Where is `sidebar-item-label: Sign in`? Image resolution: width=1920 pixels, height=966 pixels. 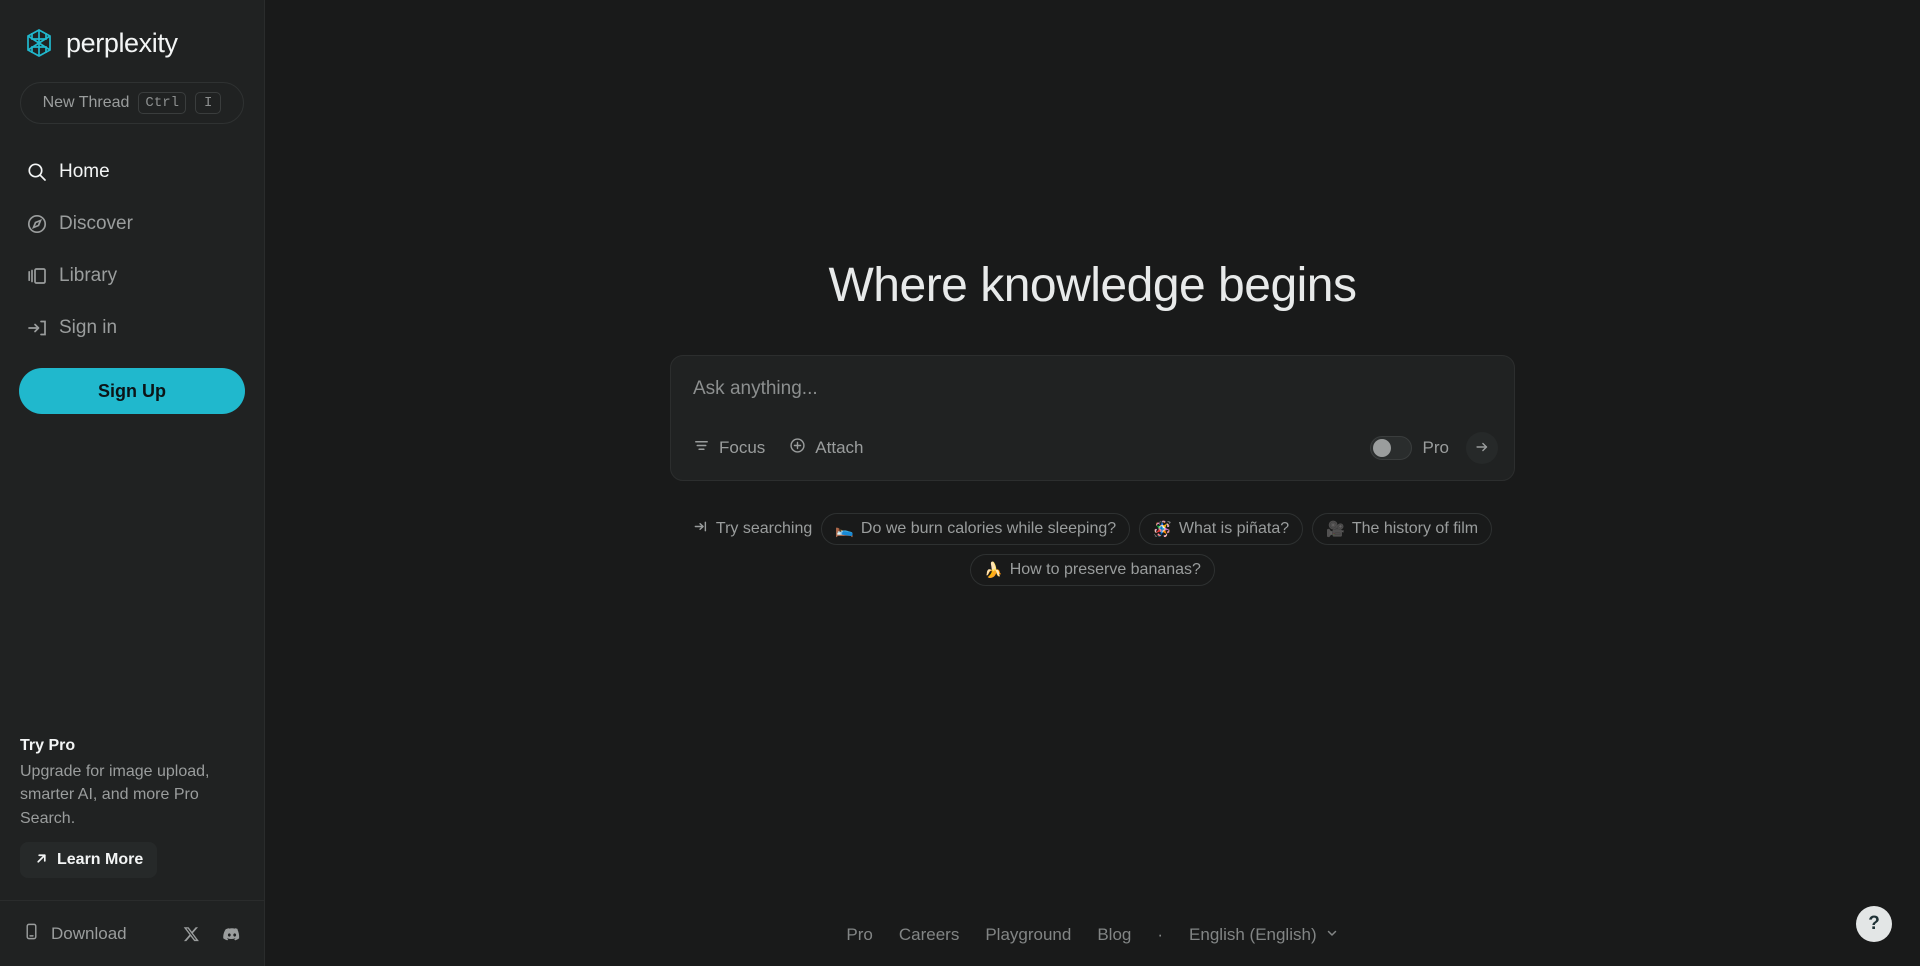
sidebar-item-label: Sign in is located at coordinates (88, 327).